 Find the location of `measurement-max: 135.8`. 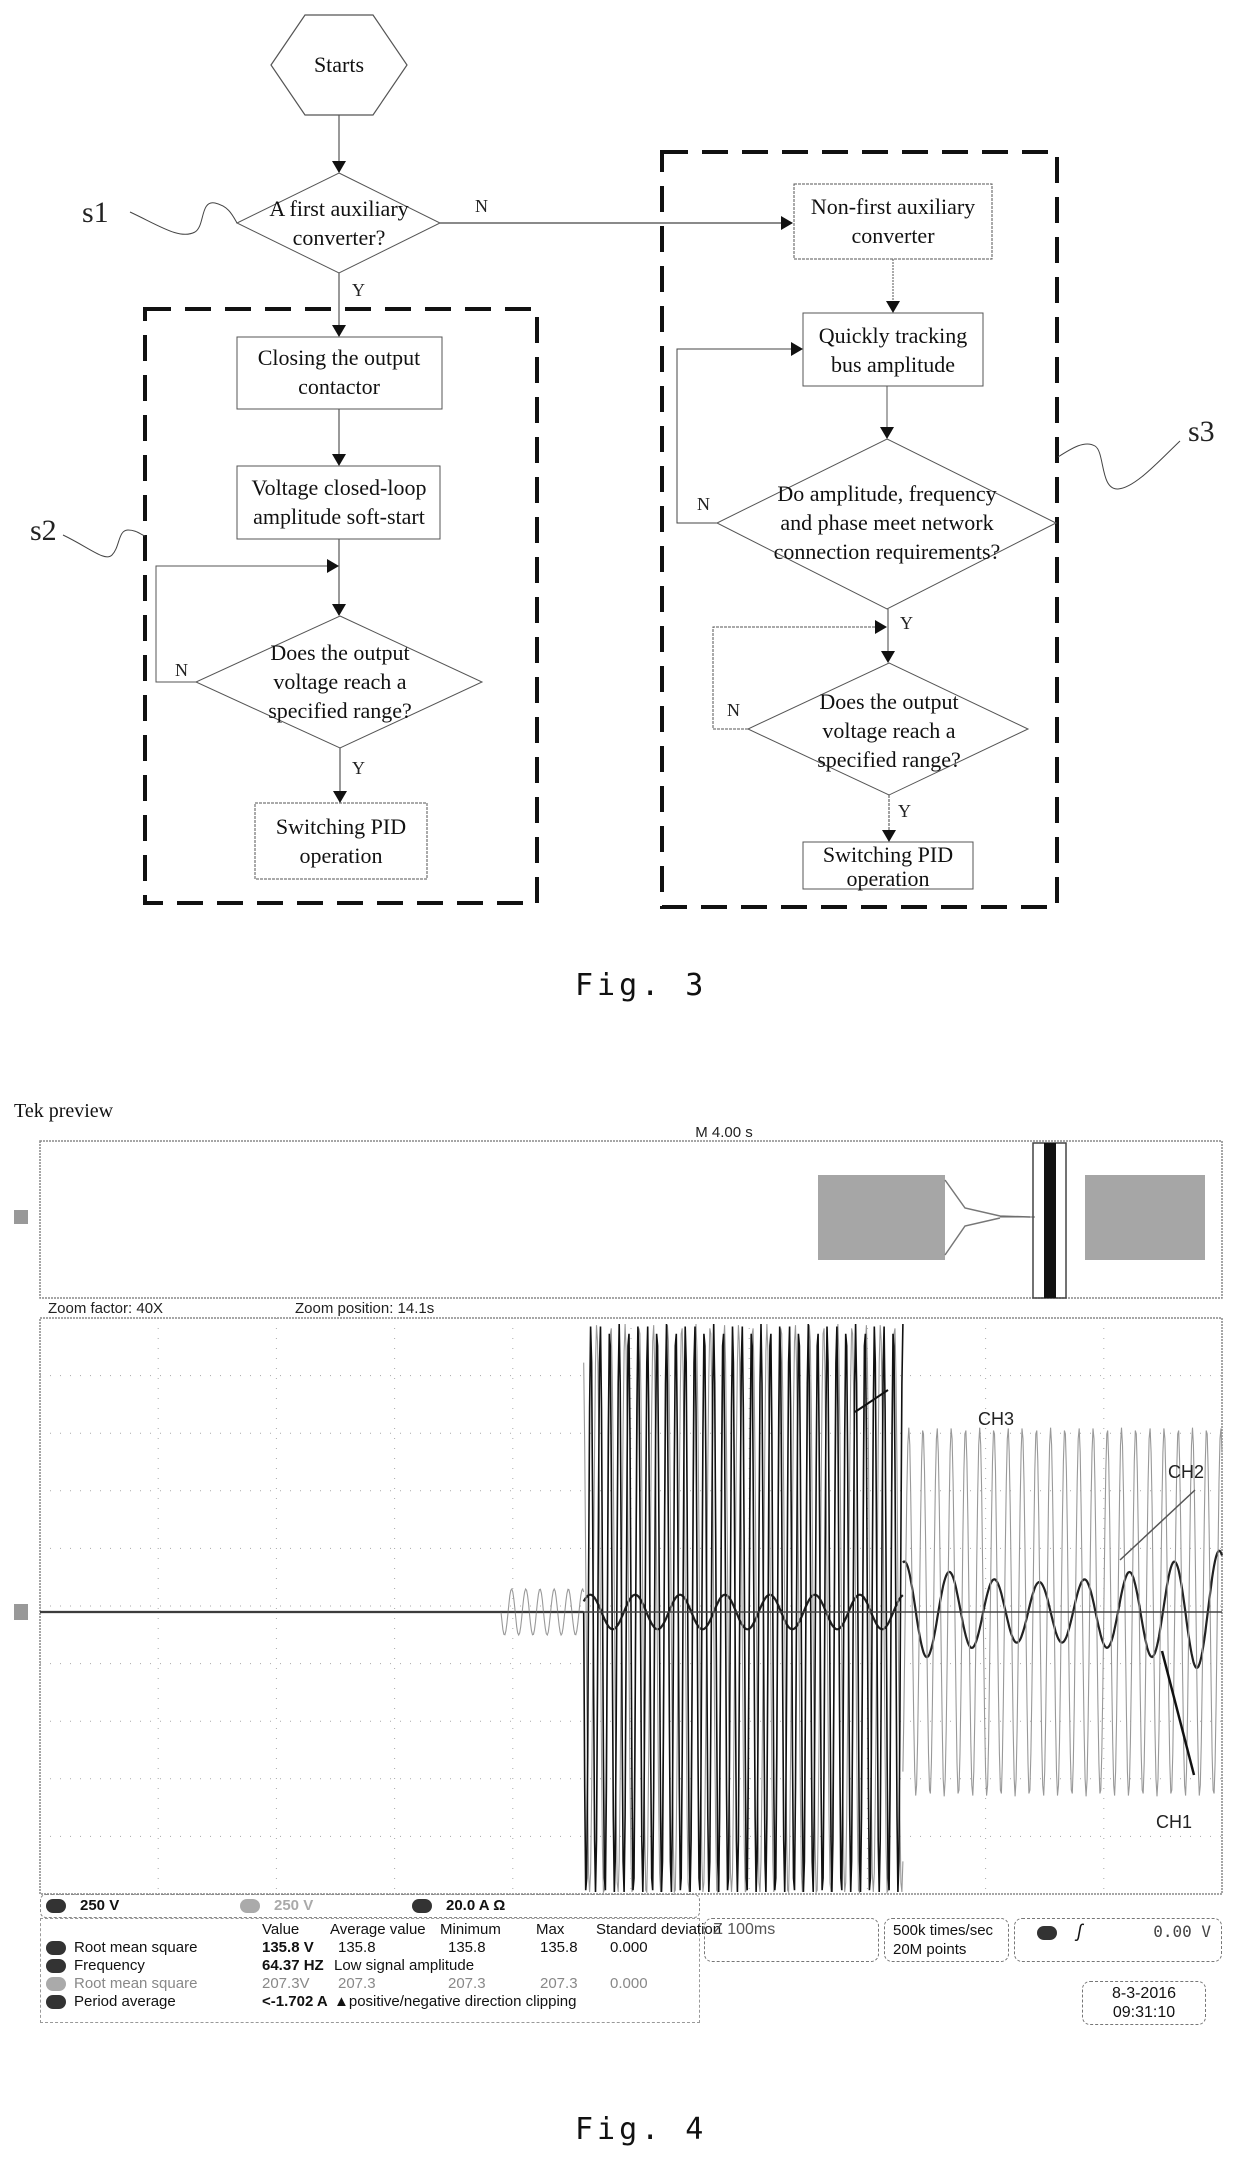

measurement-max: 135.8 is located at coordinates (559, 1947).